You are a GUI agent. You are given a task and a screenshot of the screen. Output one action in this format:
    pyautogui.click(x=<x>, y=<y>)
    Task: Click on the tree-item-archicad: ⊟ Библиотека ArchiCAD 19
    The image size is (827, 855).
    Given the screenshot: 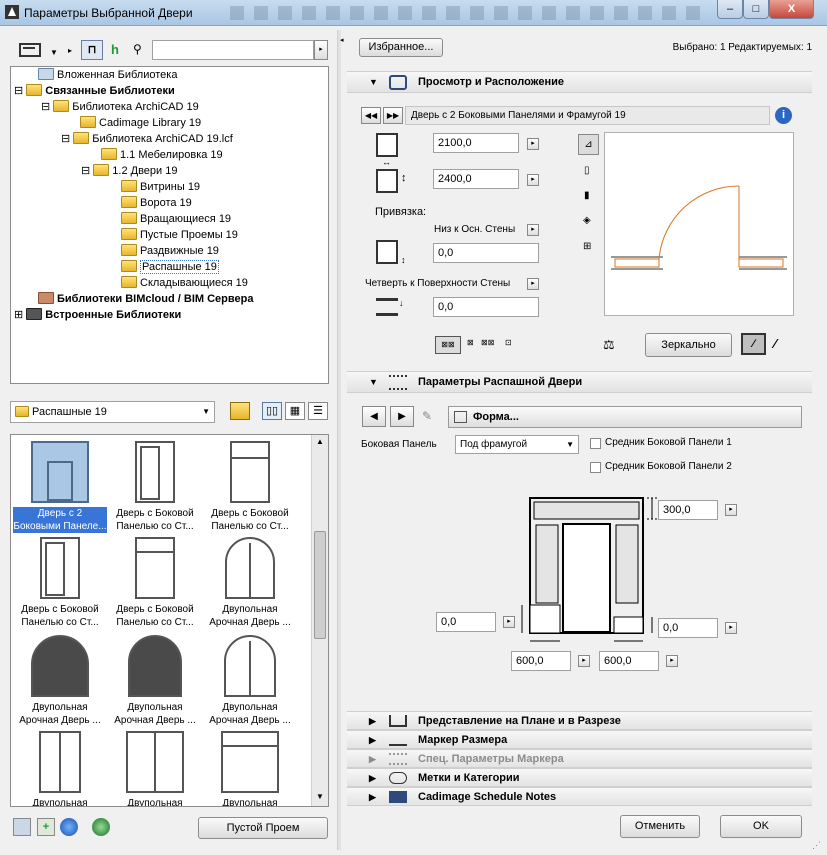 What is the action you would take?
    pyautogui.click(x=120, y=107)
    